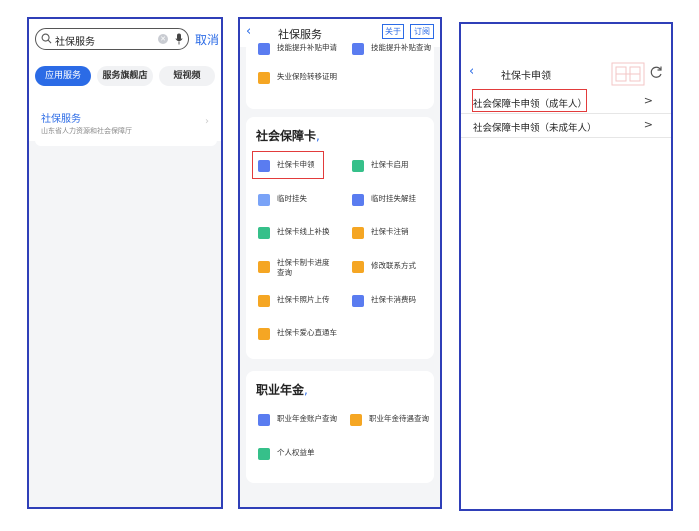 Image resolution: width=699 pixels, height=531 pixels. What do you see at coordinates (535, 128) in the screenshot?
I see `list-item-label: 社会保障卡申领（未成年人）` at bounding box center [535, 128].